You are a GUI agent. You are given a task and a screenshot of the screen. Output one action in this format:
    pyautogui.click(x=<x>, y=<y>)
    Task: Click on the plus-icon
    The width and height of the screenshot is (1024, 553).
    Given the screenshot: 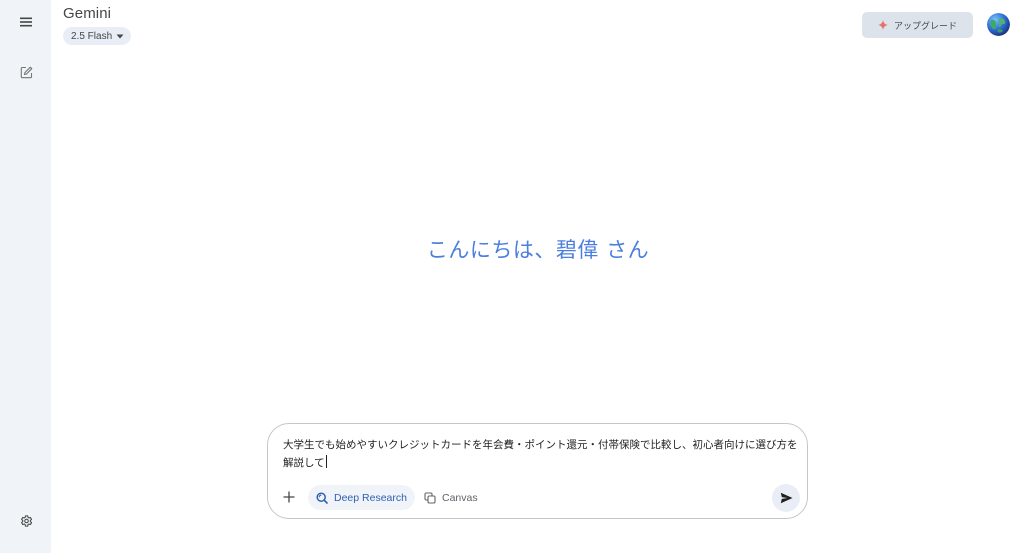 What is the action you would take?
    pyautogui.click(x=289, y=497)
    